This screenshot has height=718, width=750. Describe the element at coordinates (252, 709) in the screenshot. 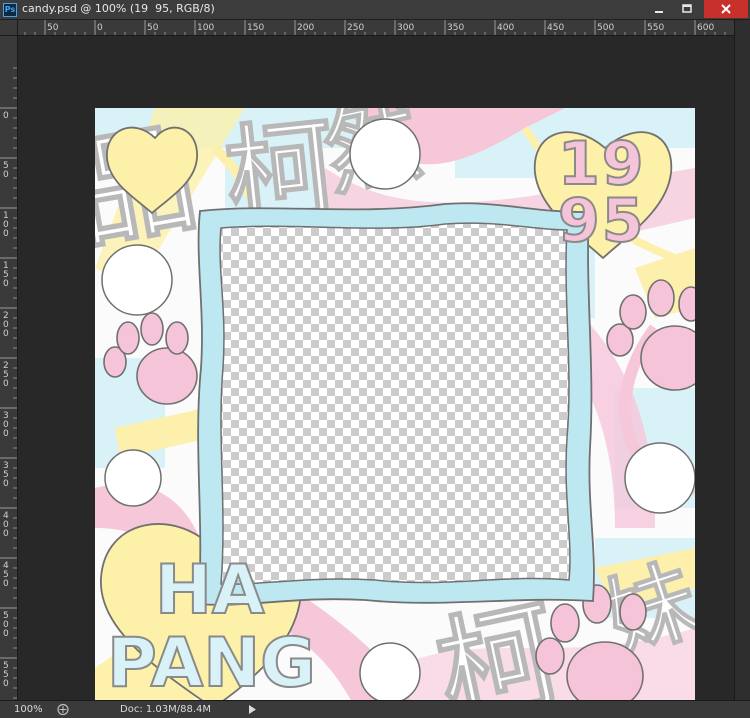

I see `status-menu-arrow-icon` at that location.